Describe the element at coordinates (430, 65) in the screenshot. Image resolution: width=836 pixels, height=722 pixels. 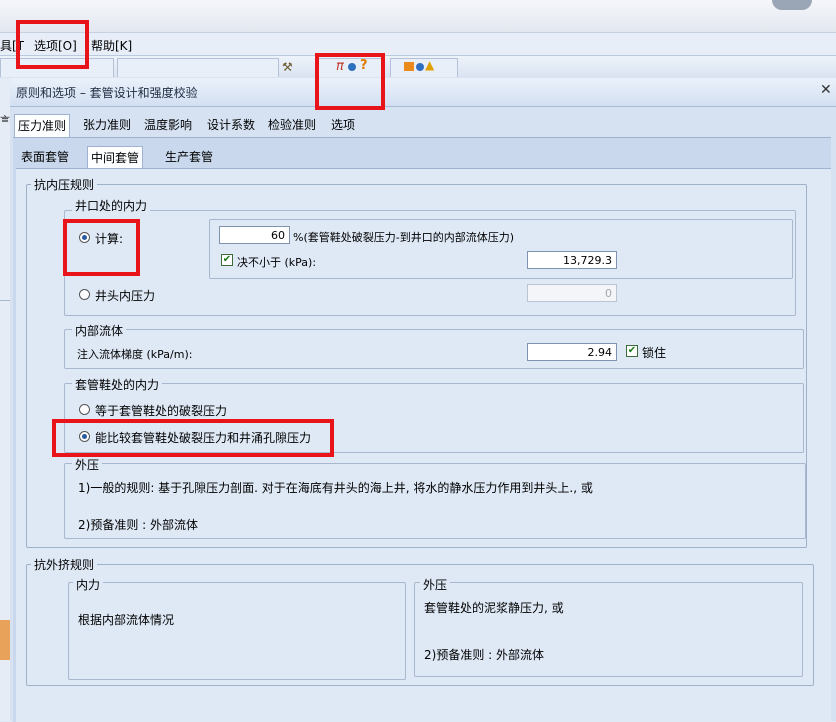
I see `triangle-icon: ▲` at that location.